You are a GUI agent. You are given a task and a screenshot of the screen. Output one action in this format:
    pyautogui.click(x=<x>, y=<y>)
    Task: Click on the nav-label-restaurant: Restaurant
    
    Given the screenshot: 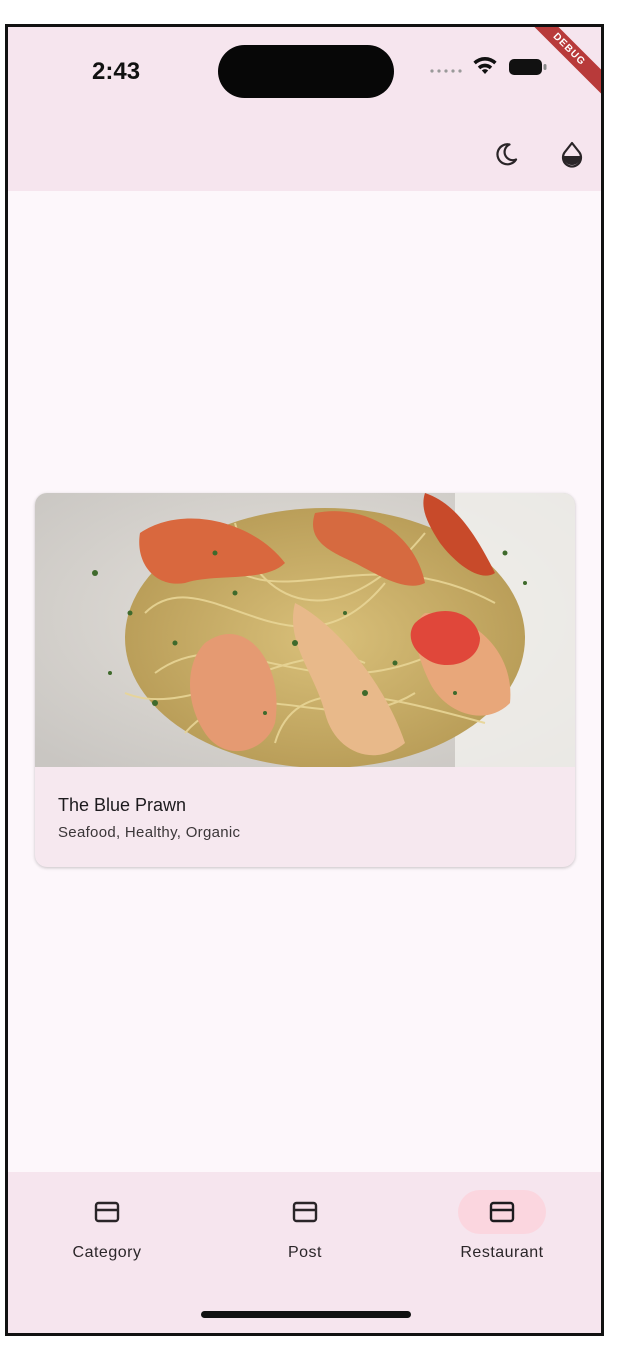 What is the action you would take?
    pyautogui.click(x=502, y=1252)
    